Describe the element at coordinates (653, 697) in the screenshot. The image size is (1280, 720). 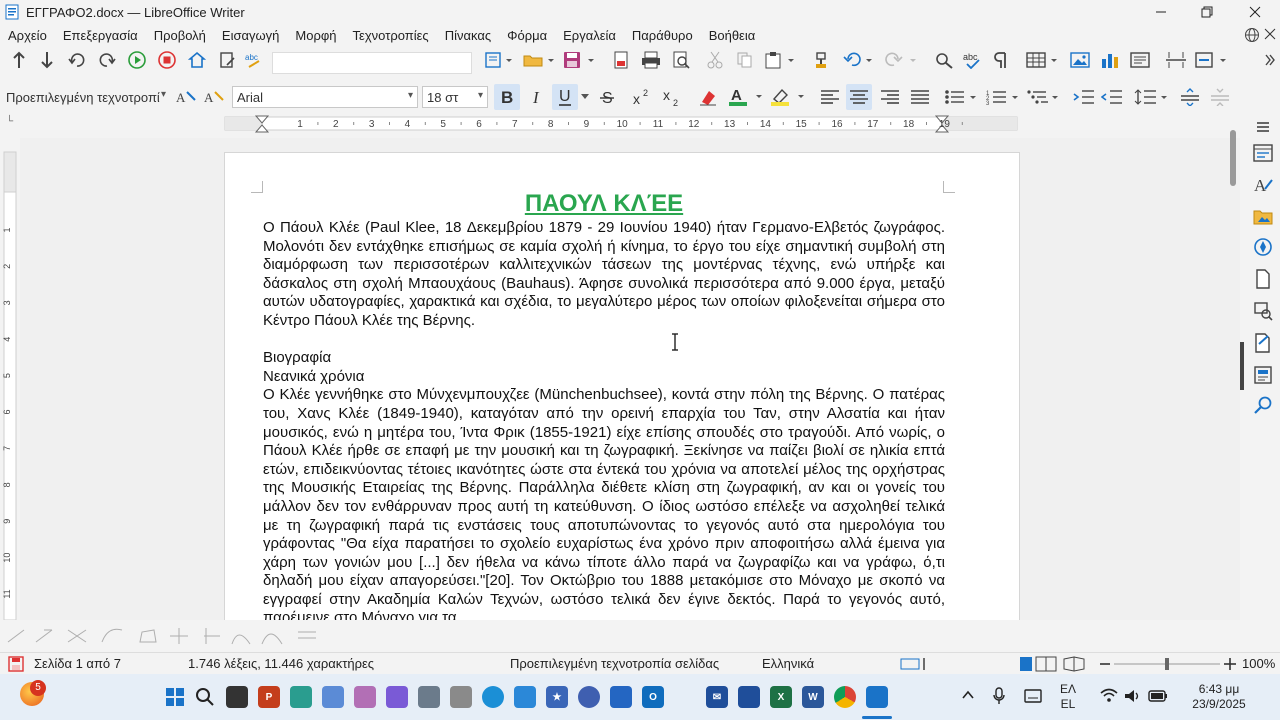
I see `outlook-icon: O` at that location.